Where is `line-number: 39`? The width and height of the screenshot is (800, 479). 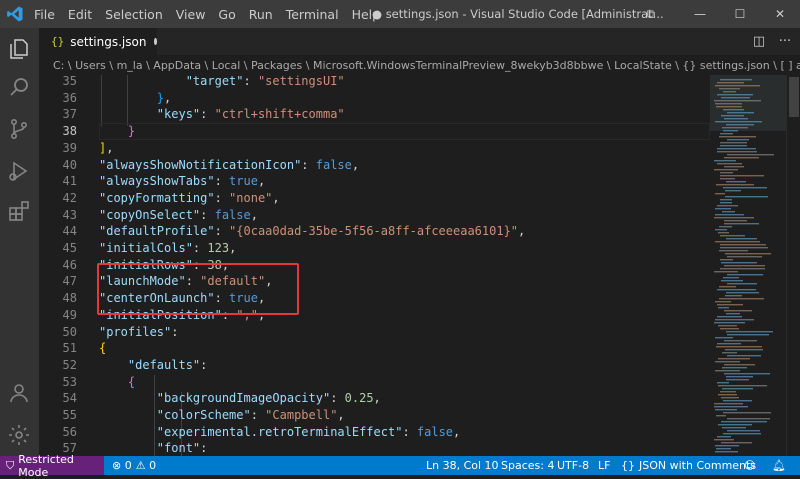 line-number: 39 is located at coordinates (69, 147).